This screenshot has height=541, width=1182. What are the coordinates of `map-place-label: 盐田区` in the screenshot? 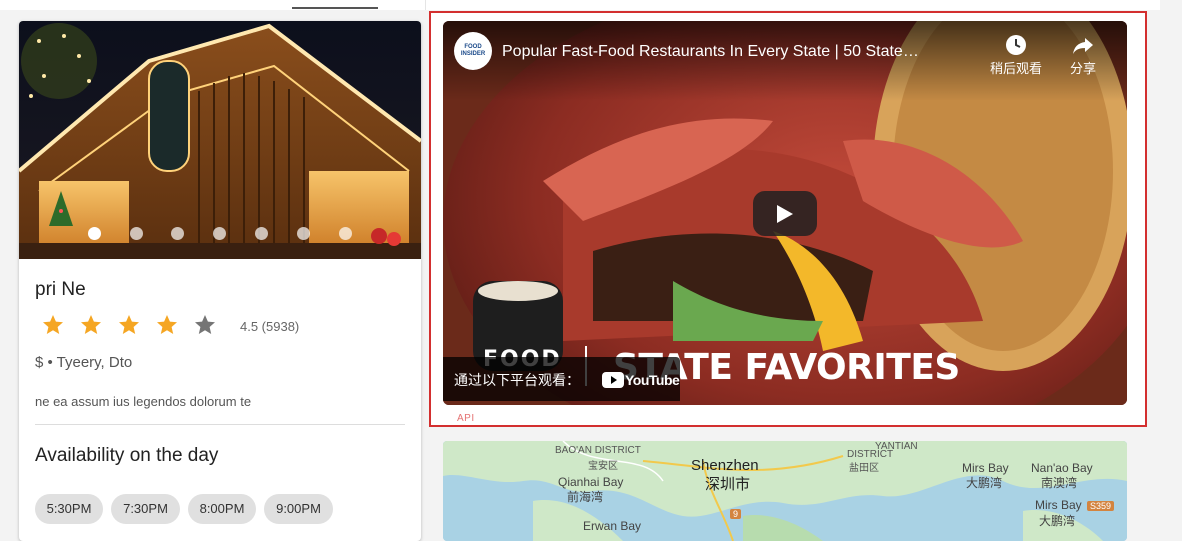 It's located at (864, 468).